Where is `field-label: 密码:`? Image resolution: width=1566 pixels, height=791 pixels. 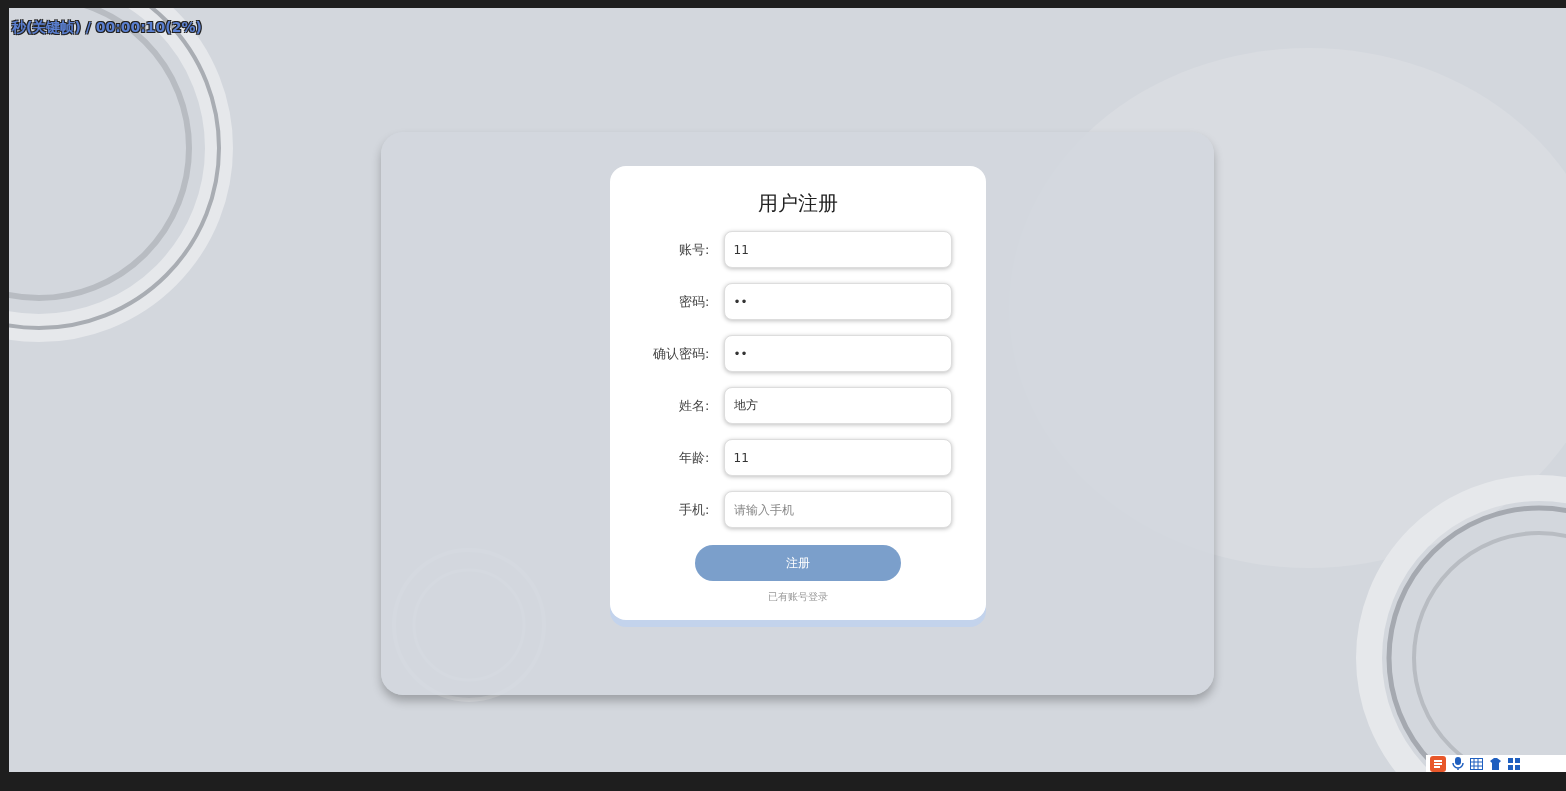
field-label: 密码: is located at coordinates (694, 301).